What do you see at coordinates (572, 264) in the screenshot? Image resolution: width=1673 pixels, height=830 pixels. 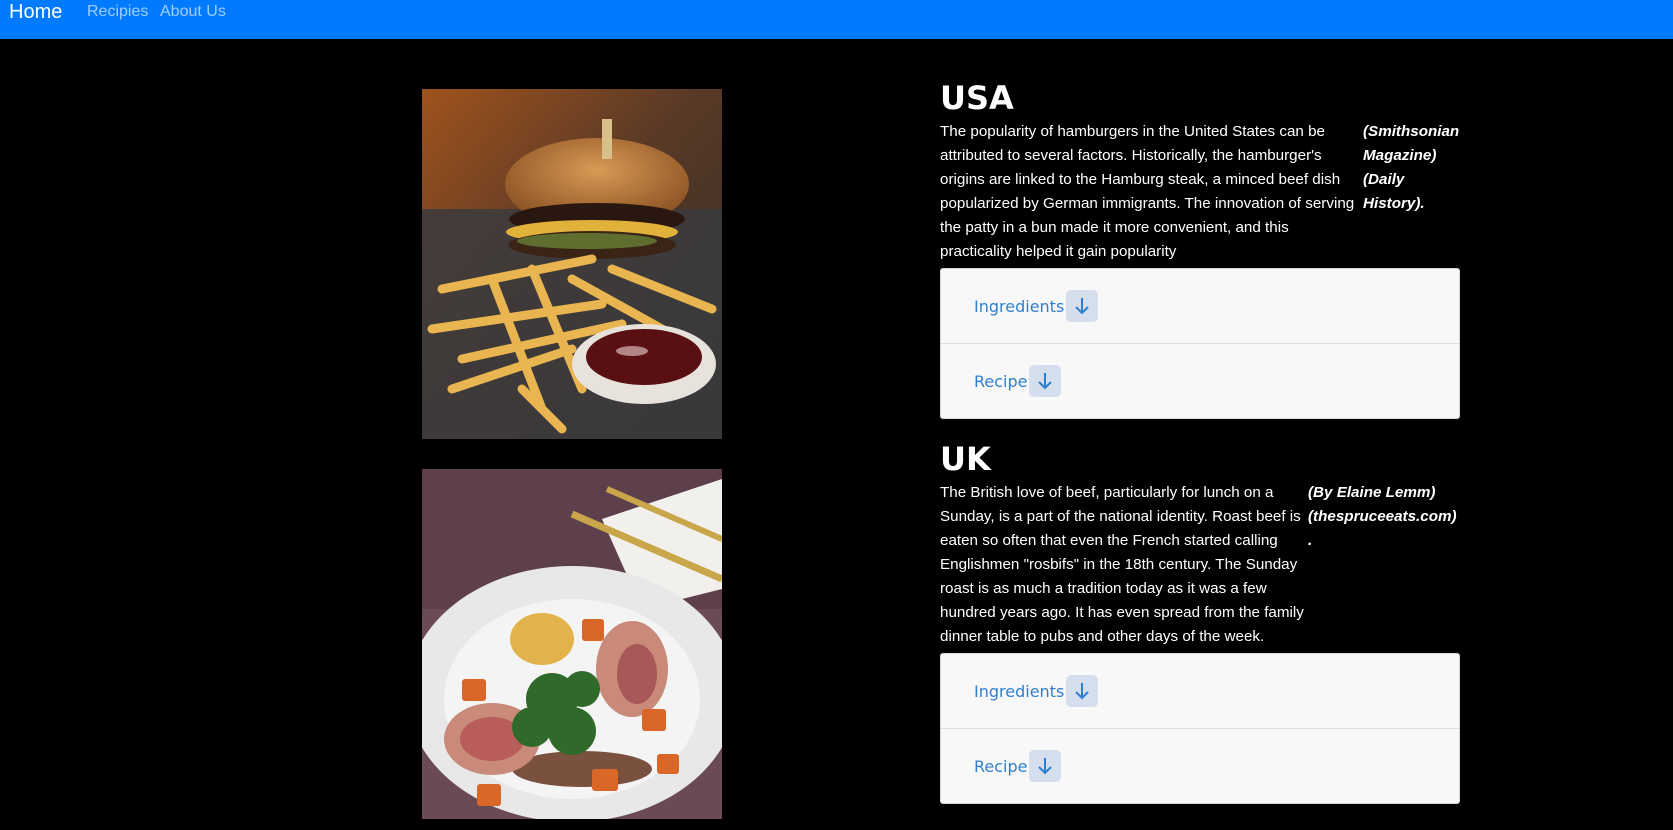 I see `burger-and-fries-photo` at bounding box center [572, 264].